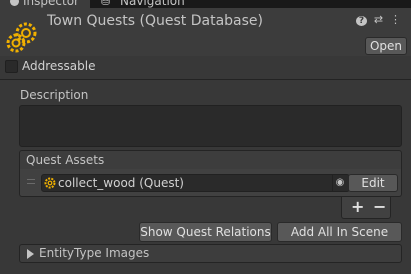 The height and width of the screenshot is (274, 411). What do you see at coordinates (205, 79) in the screenshot?
I see `divider` at bounding box center [205, 79].